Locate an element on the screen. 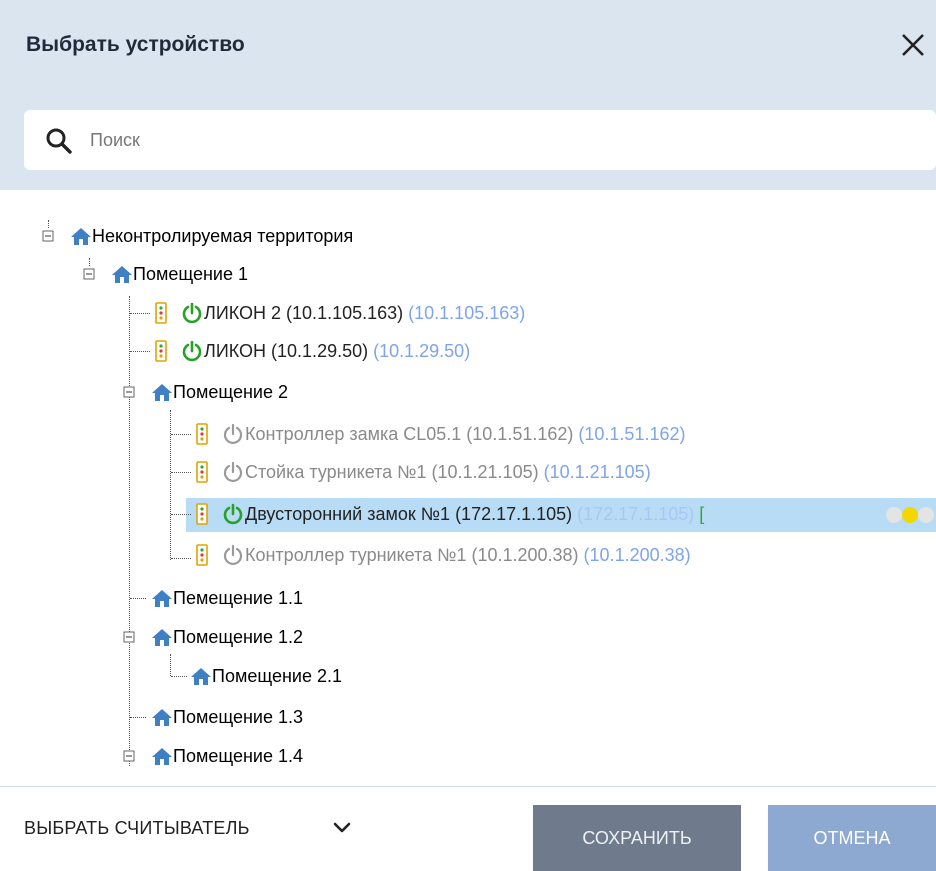 The image size is (936, 871). device-ip: (10.1.51.162) is located at coordinates (632, 434).